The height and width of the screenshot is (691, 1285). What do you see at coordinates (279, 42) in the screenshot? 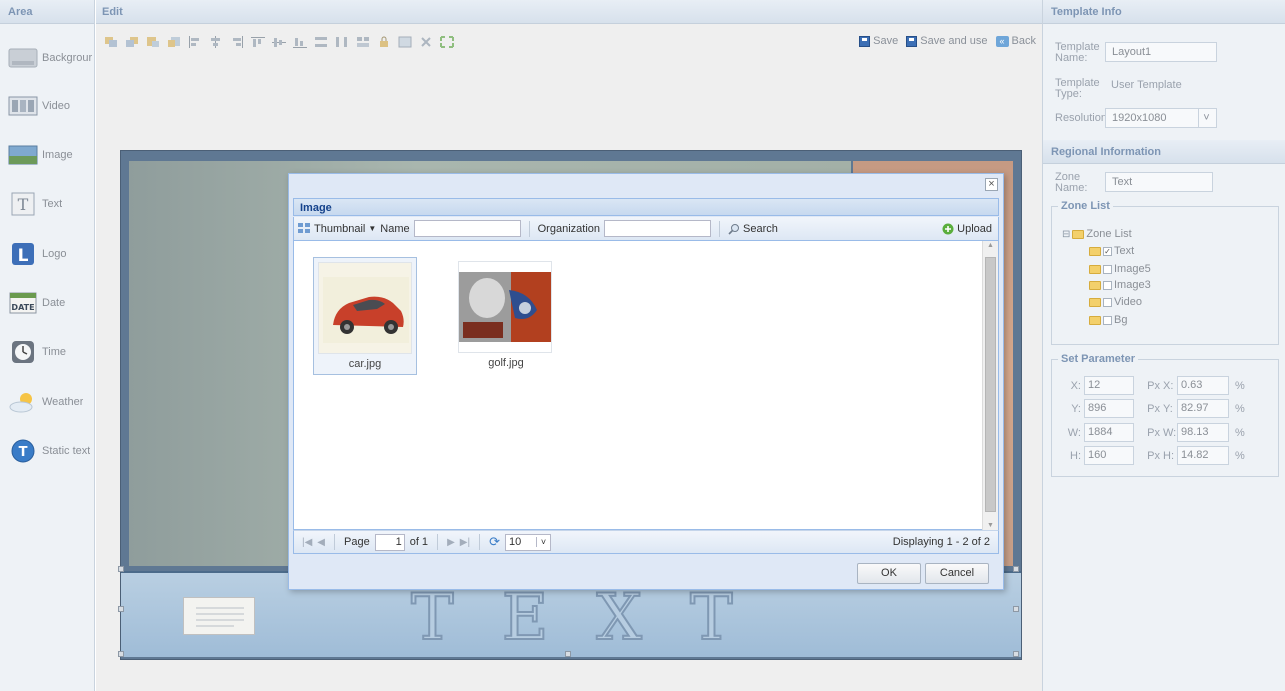
I see `align-middle-icon` at bounding box center [279, 42].